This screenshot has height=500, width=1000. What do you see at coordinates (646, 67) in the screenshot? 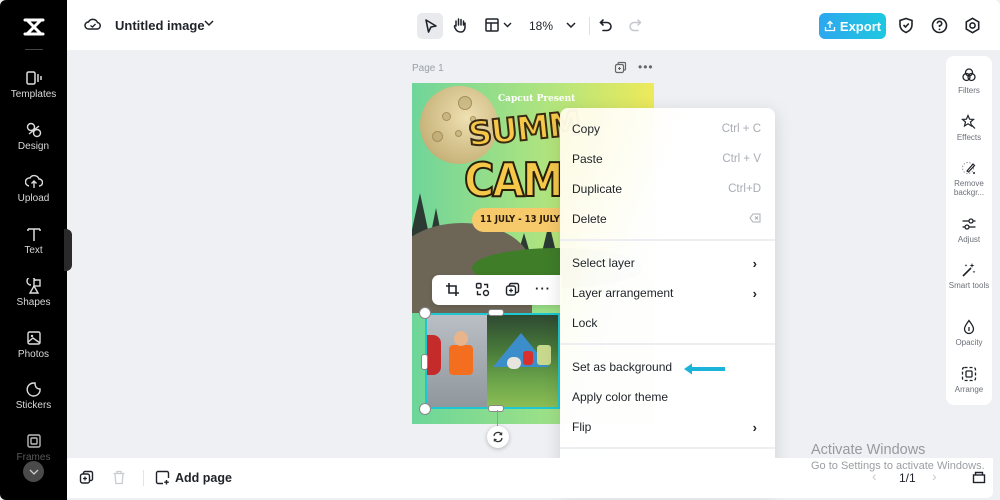
I see `page-more-options-icon: •••` at bounding box center [646, 67].